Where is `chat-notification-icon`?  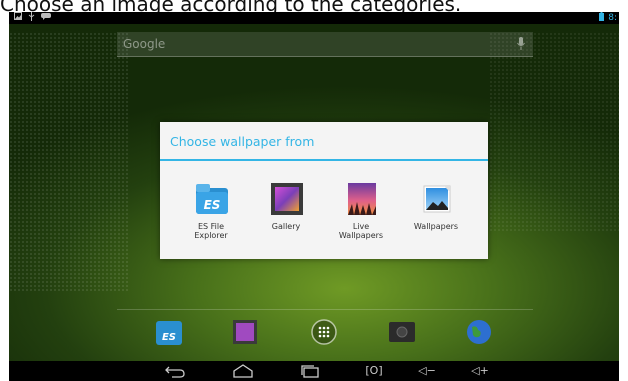
chat-notification-icon is located at coordinates (46, 18).